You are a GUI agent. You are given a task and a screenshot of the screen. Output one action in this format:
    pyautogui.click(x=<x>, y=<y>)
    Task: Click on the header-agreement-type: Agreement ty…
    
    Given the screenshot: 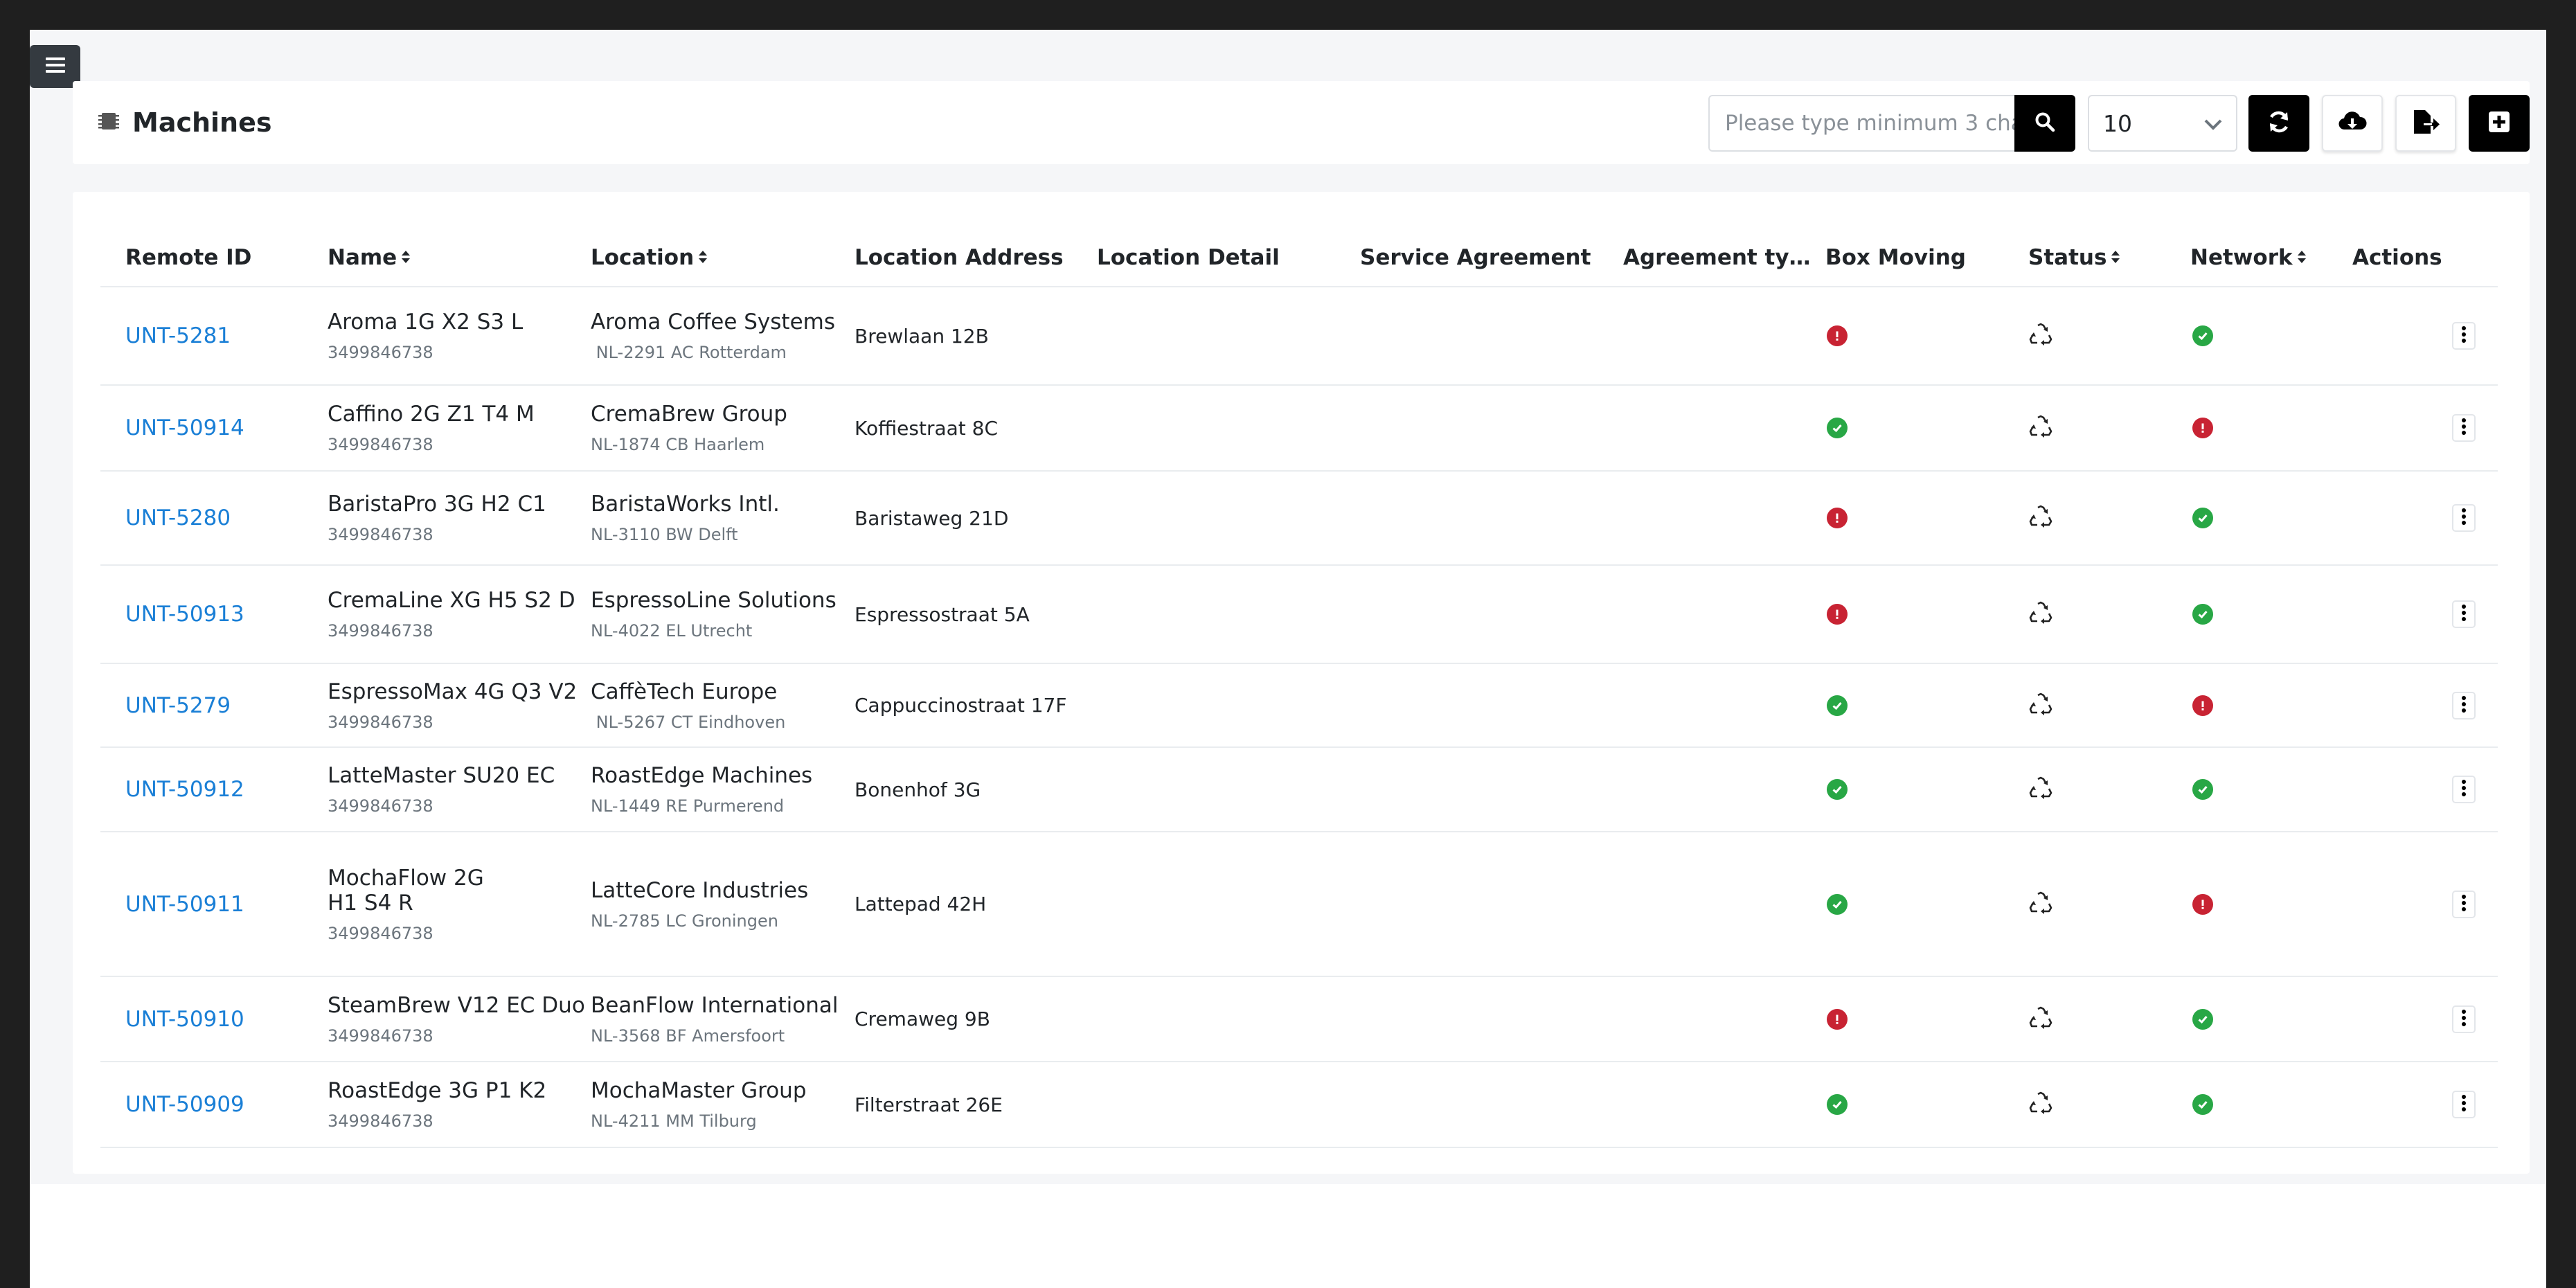 What is the action you would take?
    pyautogui.click(x=1717, y=257)
    